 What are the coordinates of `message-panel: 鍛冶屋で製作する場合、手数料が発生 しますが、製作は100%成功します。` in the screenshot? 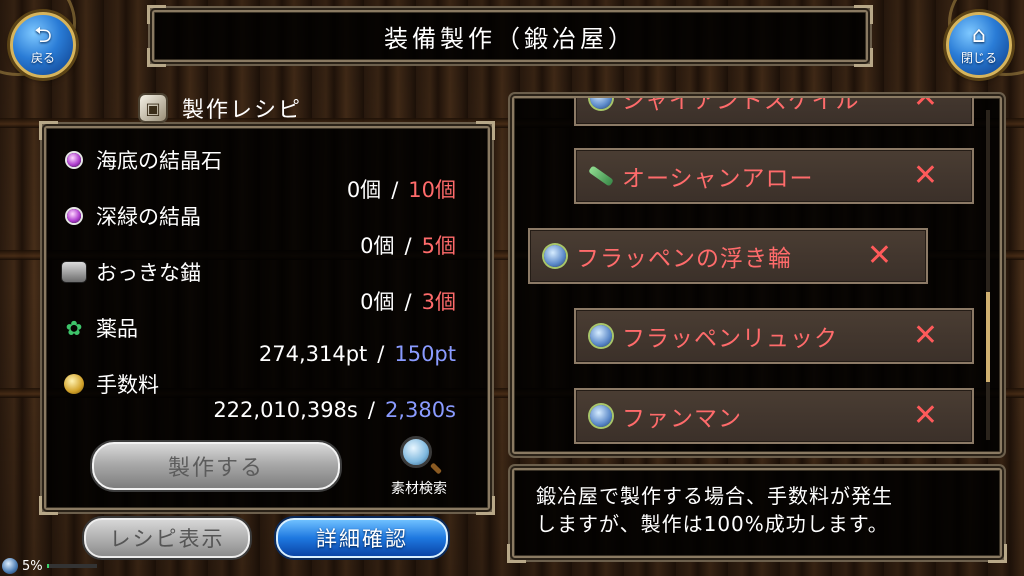 It's located at (757, 515).